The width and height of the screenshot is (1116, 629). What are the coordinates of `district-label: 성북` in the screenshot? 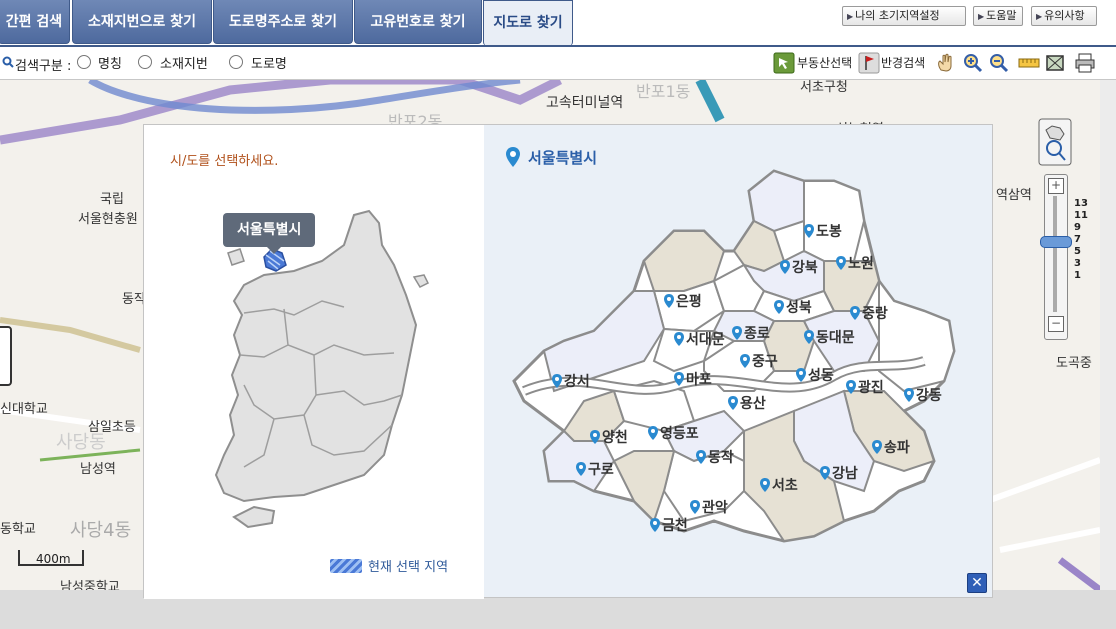 It's located at (799, 308).